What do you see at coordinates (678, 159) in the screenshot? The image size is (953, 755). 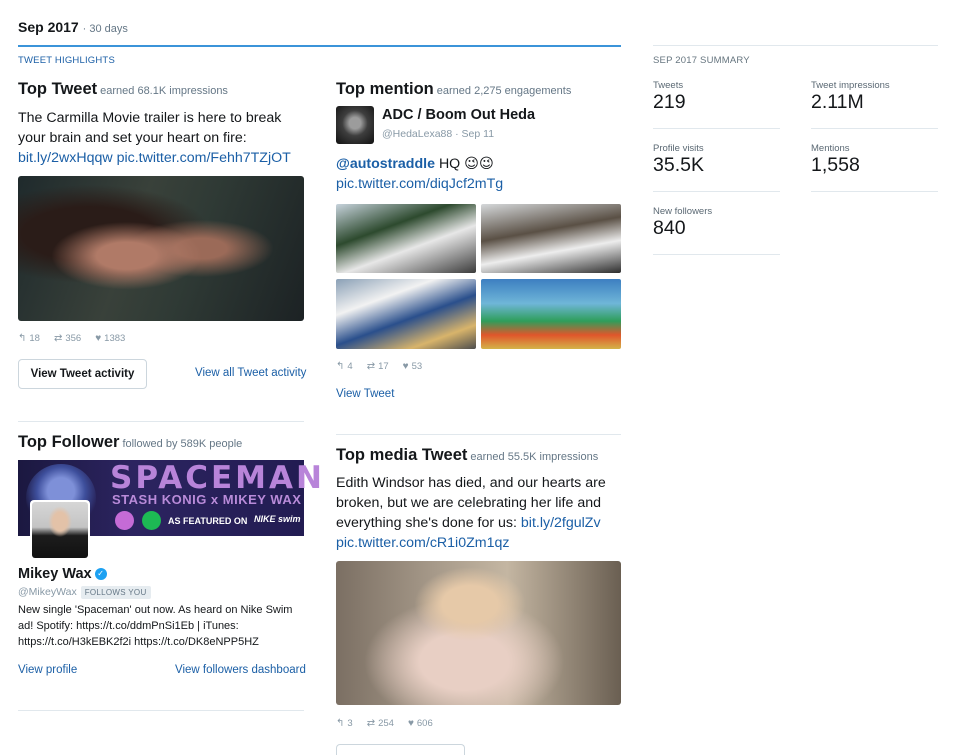 I see `summary-profile-visits: Profile visits 35.5K` at bounding box center [678, 159].